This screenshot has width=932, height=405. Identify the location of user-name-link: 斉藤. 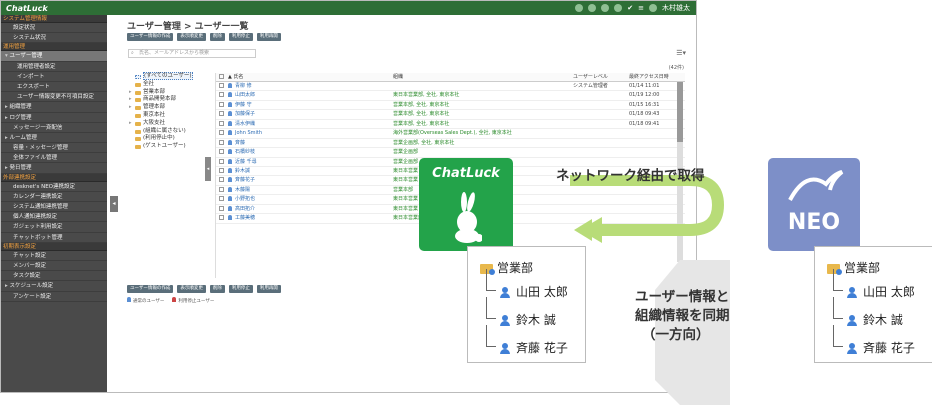
(240, 143).